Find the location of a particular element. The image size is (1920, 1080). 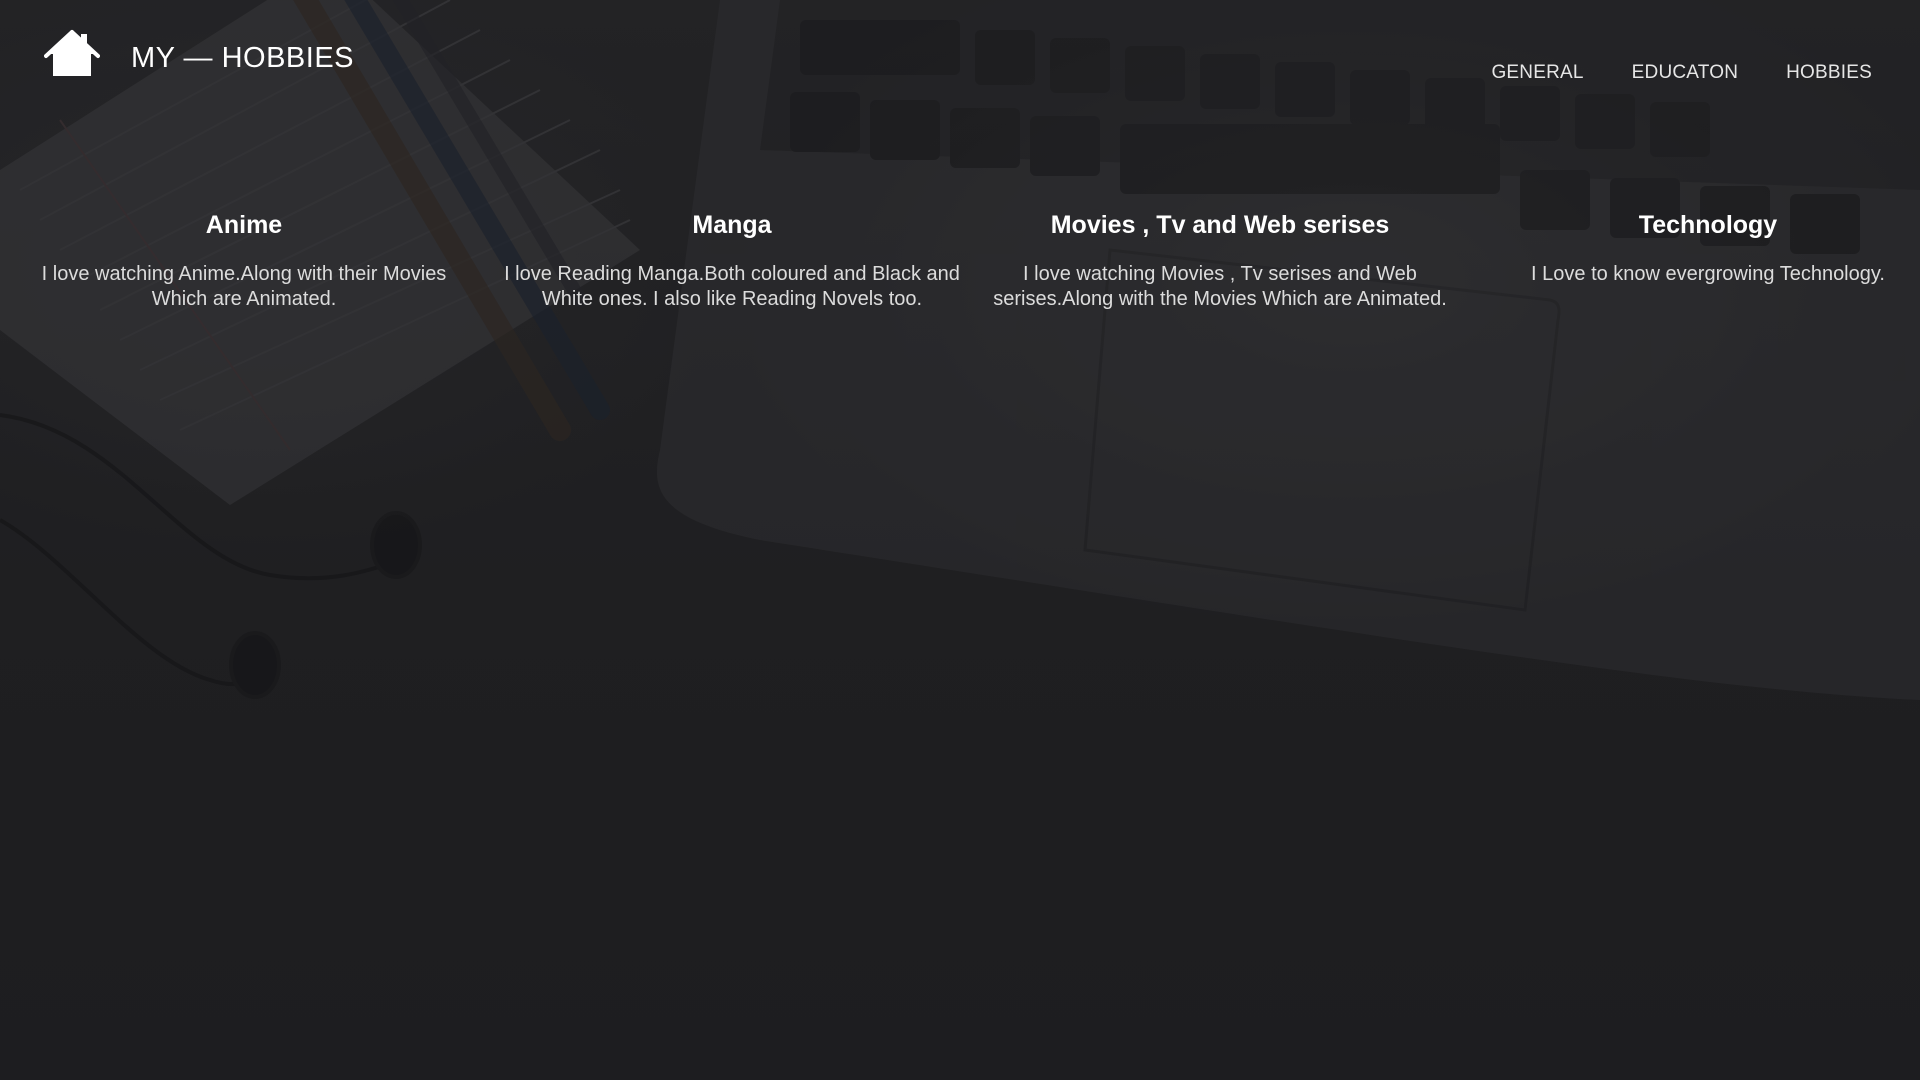

nav-link-hobbies: HOBBIES is located at coordinates (1829, 73).